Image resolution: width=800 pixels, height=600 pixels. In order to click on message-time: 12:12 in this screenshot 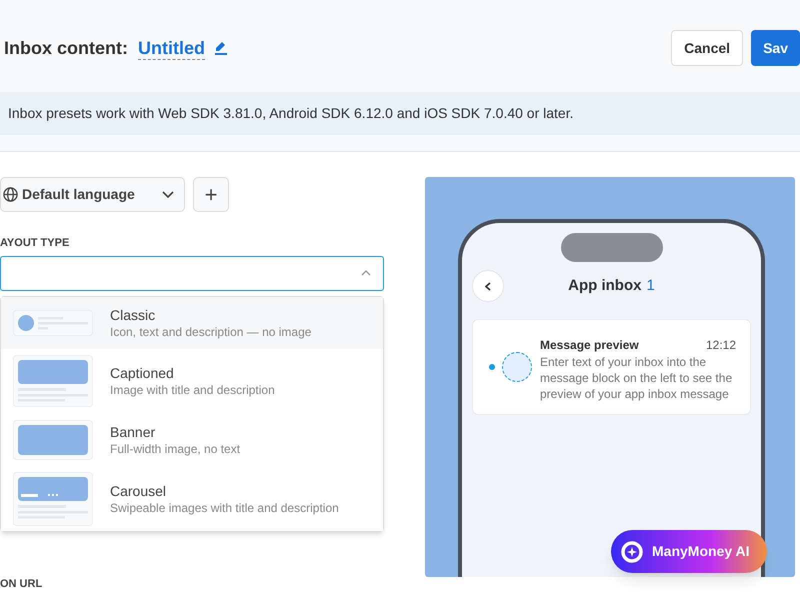, I will do `click(721, 345)`.